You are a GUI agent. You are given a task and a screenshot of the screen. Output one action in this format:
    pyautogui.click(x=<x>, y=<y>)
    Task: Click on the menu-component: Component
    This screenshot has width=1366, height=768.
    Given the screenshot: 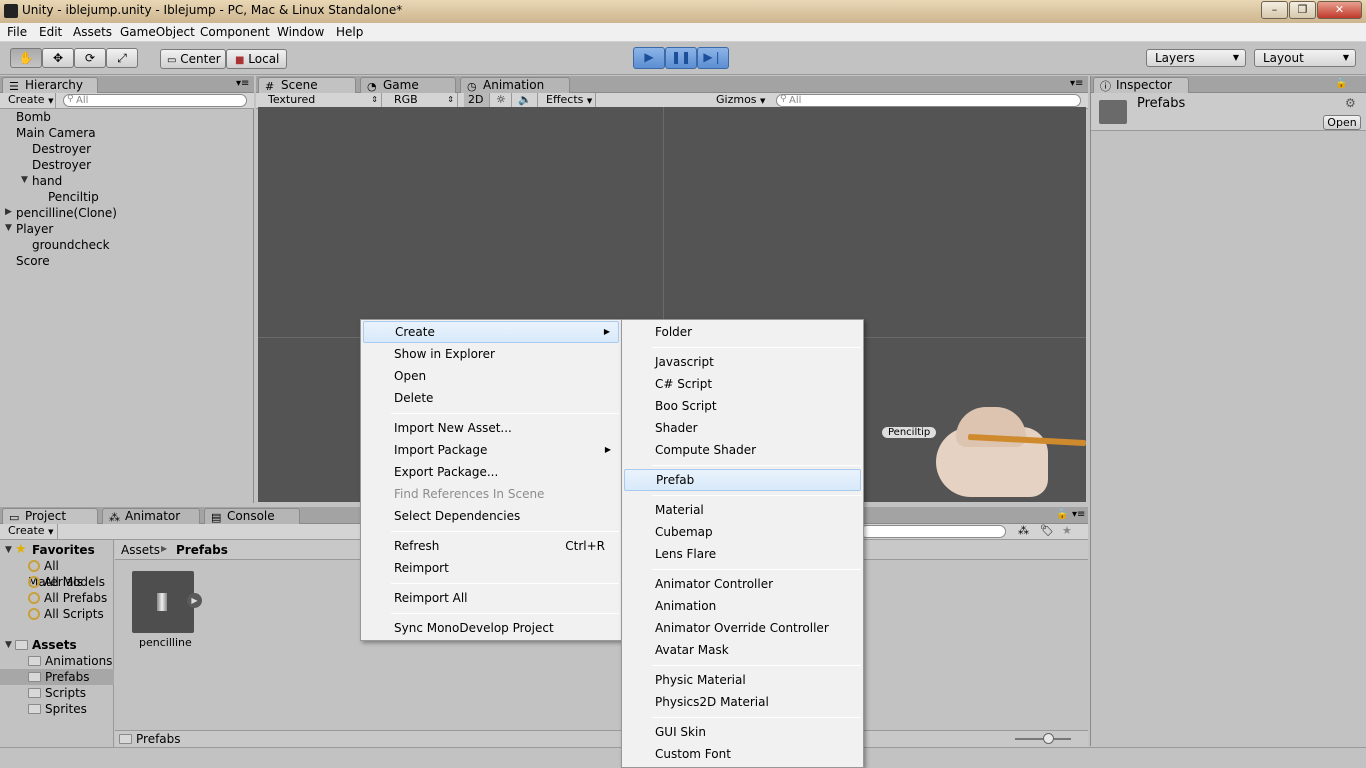 What is the action you would take?
    pyautogui.click(x=235, y=32)
    